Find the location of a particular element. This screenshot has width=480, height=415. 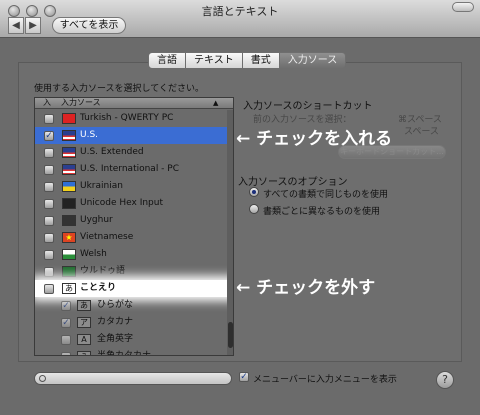

tab-bar: 言語 テキスト 書式 入力ソース is located at coordinates (247, 60).